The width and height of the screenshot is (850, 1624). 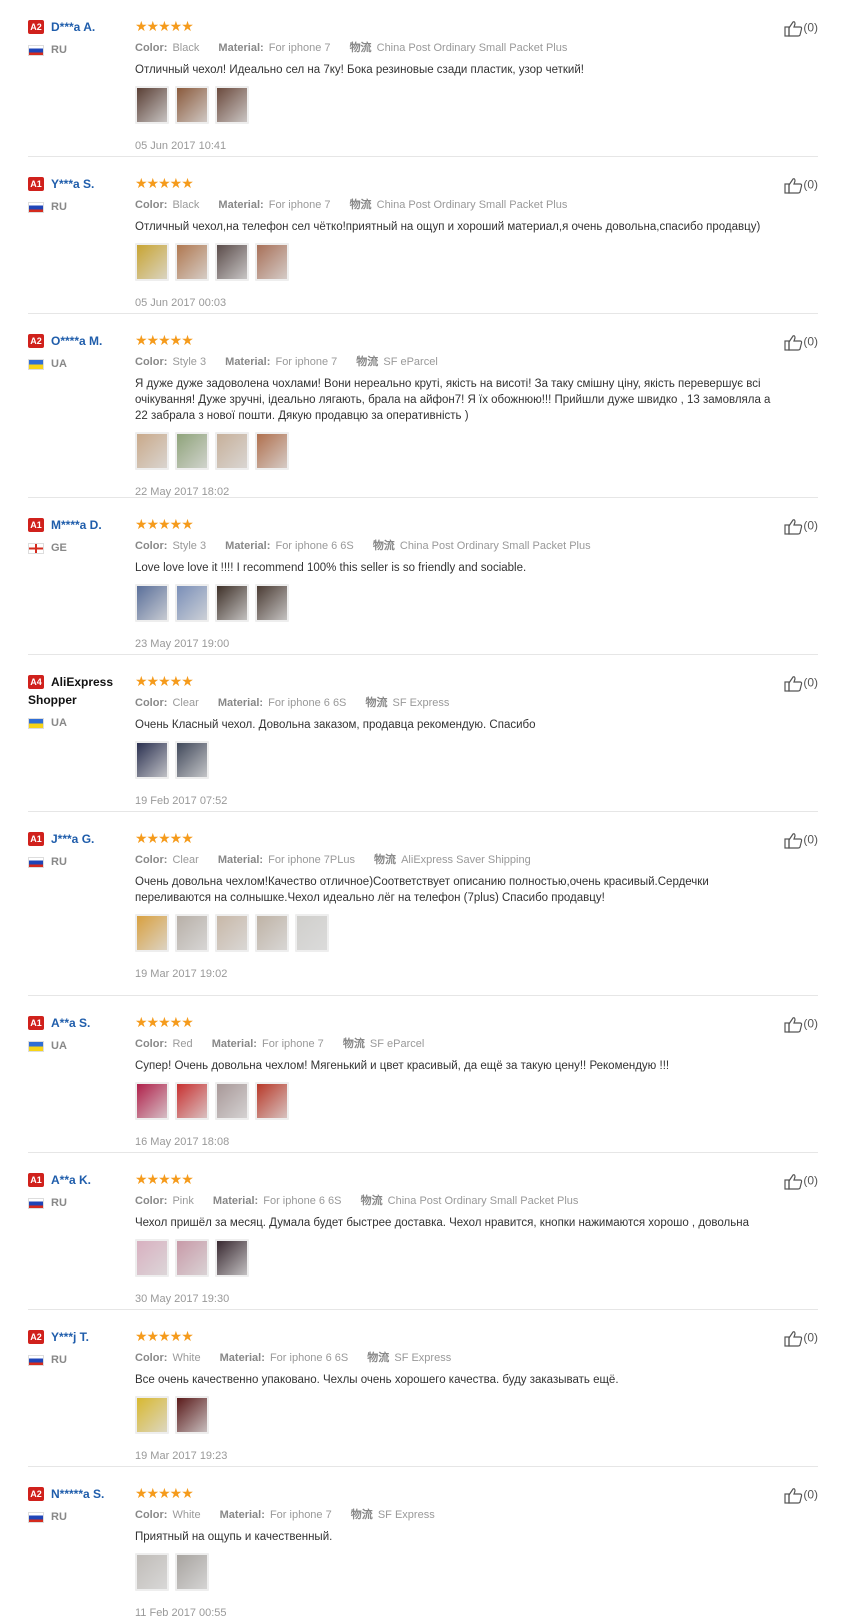 I want to click on review-date: 05 Jun 2017 00:03, so click(x=181, y=303).